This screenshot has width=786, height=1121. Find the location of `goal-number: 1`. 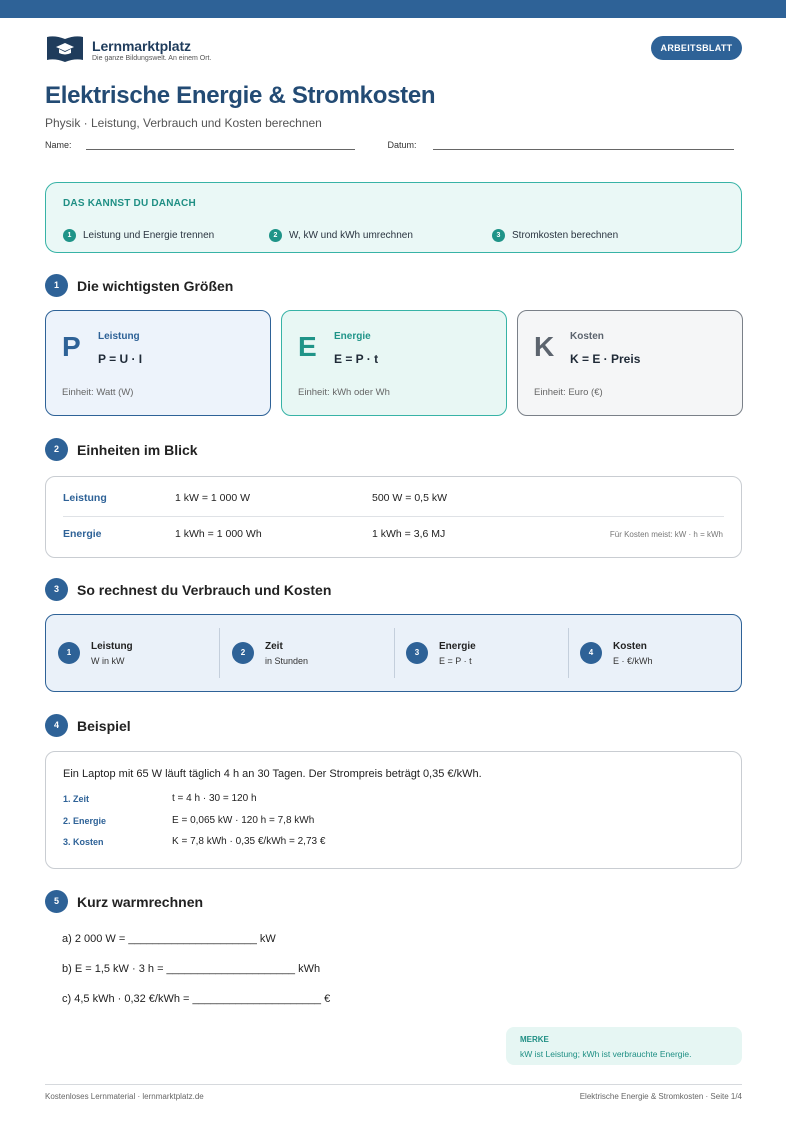

goal-number: 1 is located at coordinates (69, 235).